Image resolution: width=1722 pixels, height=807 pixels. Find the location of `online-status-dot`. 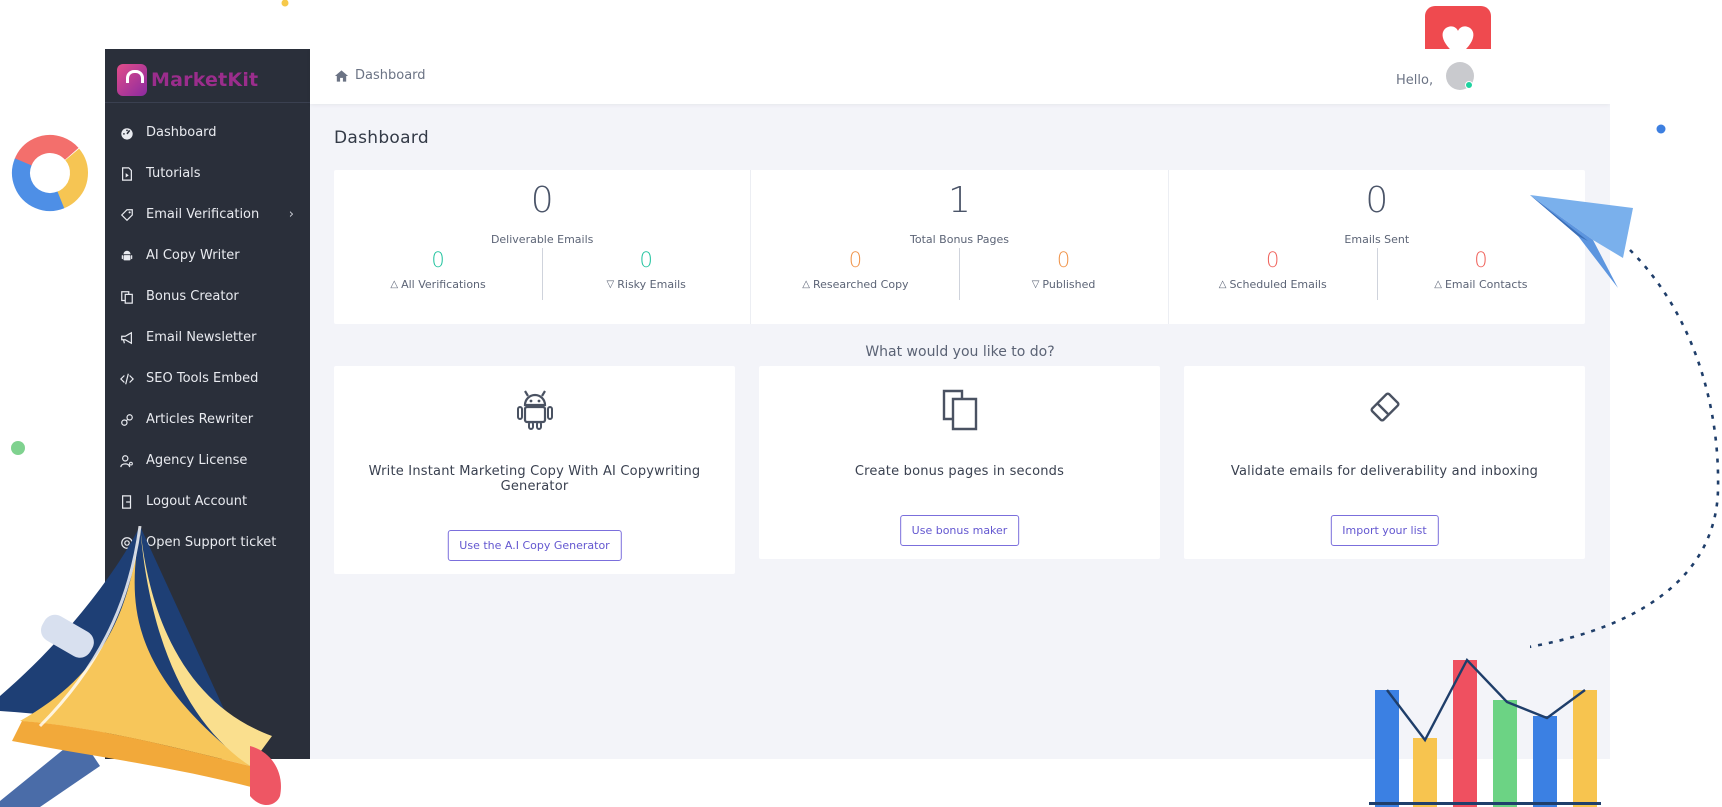

online-status-dot is located at coordinates (1469, 85).